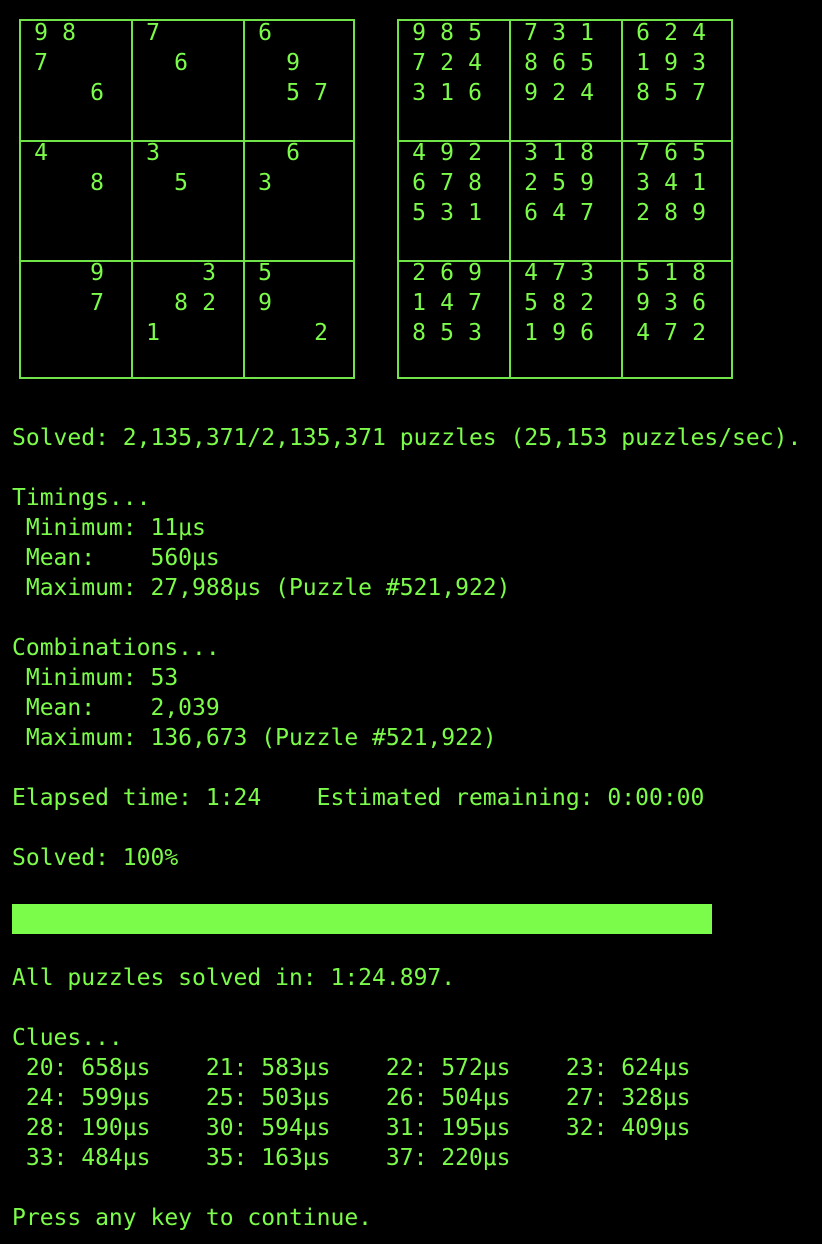 Image resolution: width=822 pixels, height=1244 pixels. I want to click on timings-maximum: Maximum: 27,988μs (Puzzle #521,922), so click(261, 588).